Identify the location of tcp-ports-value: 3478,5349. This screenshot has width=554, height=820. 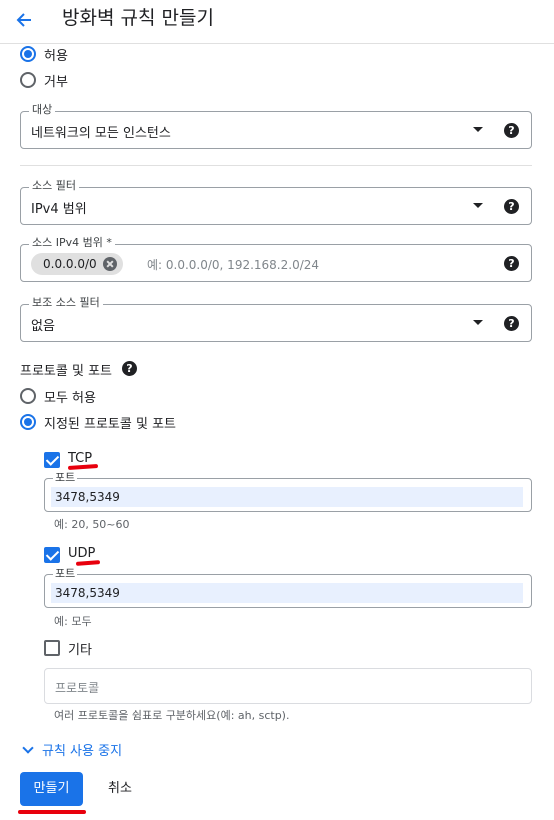
(287, 497).